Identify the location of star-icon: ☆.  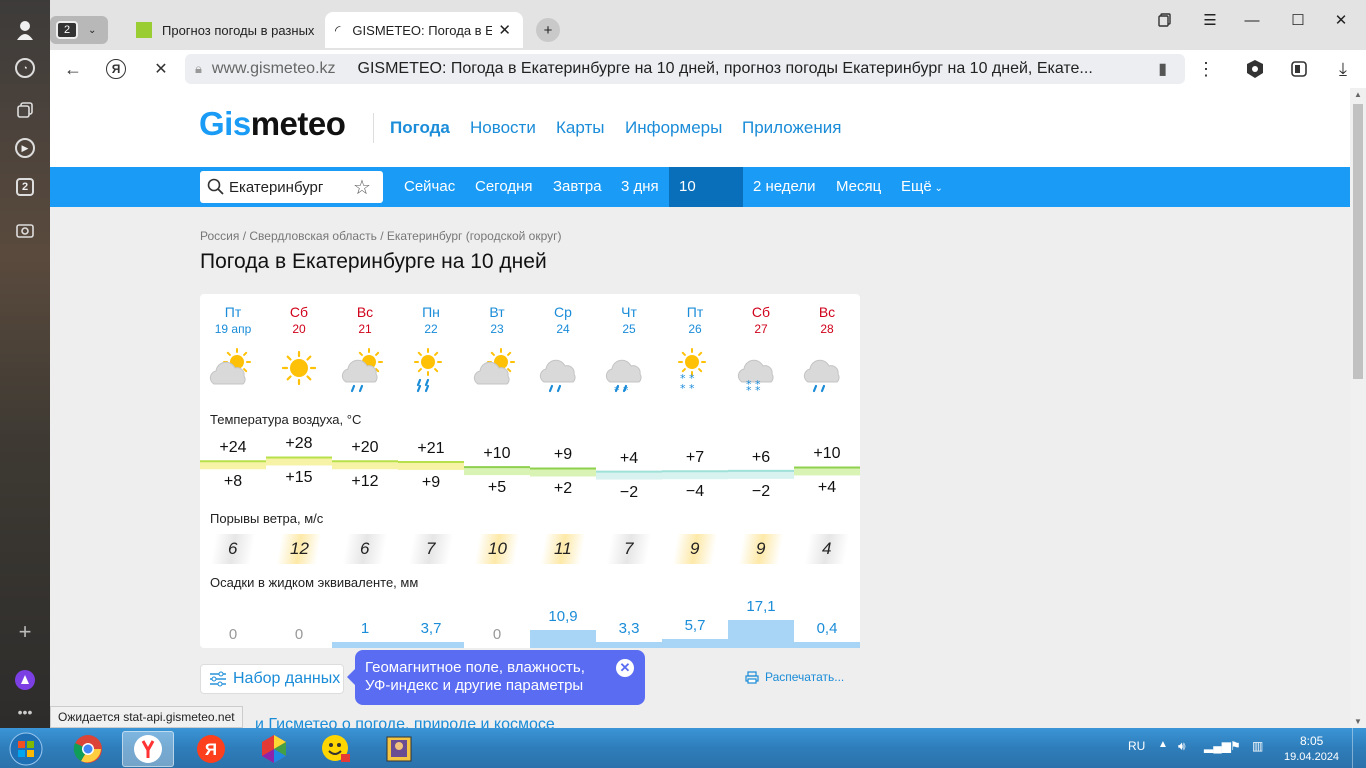
(362, 187).